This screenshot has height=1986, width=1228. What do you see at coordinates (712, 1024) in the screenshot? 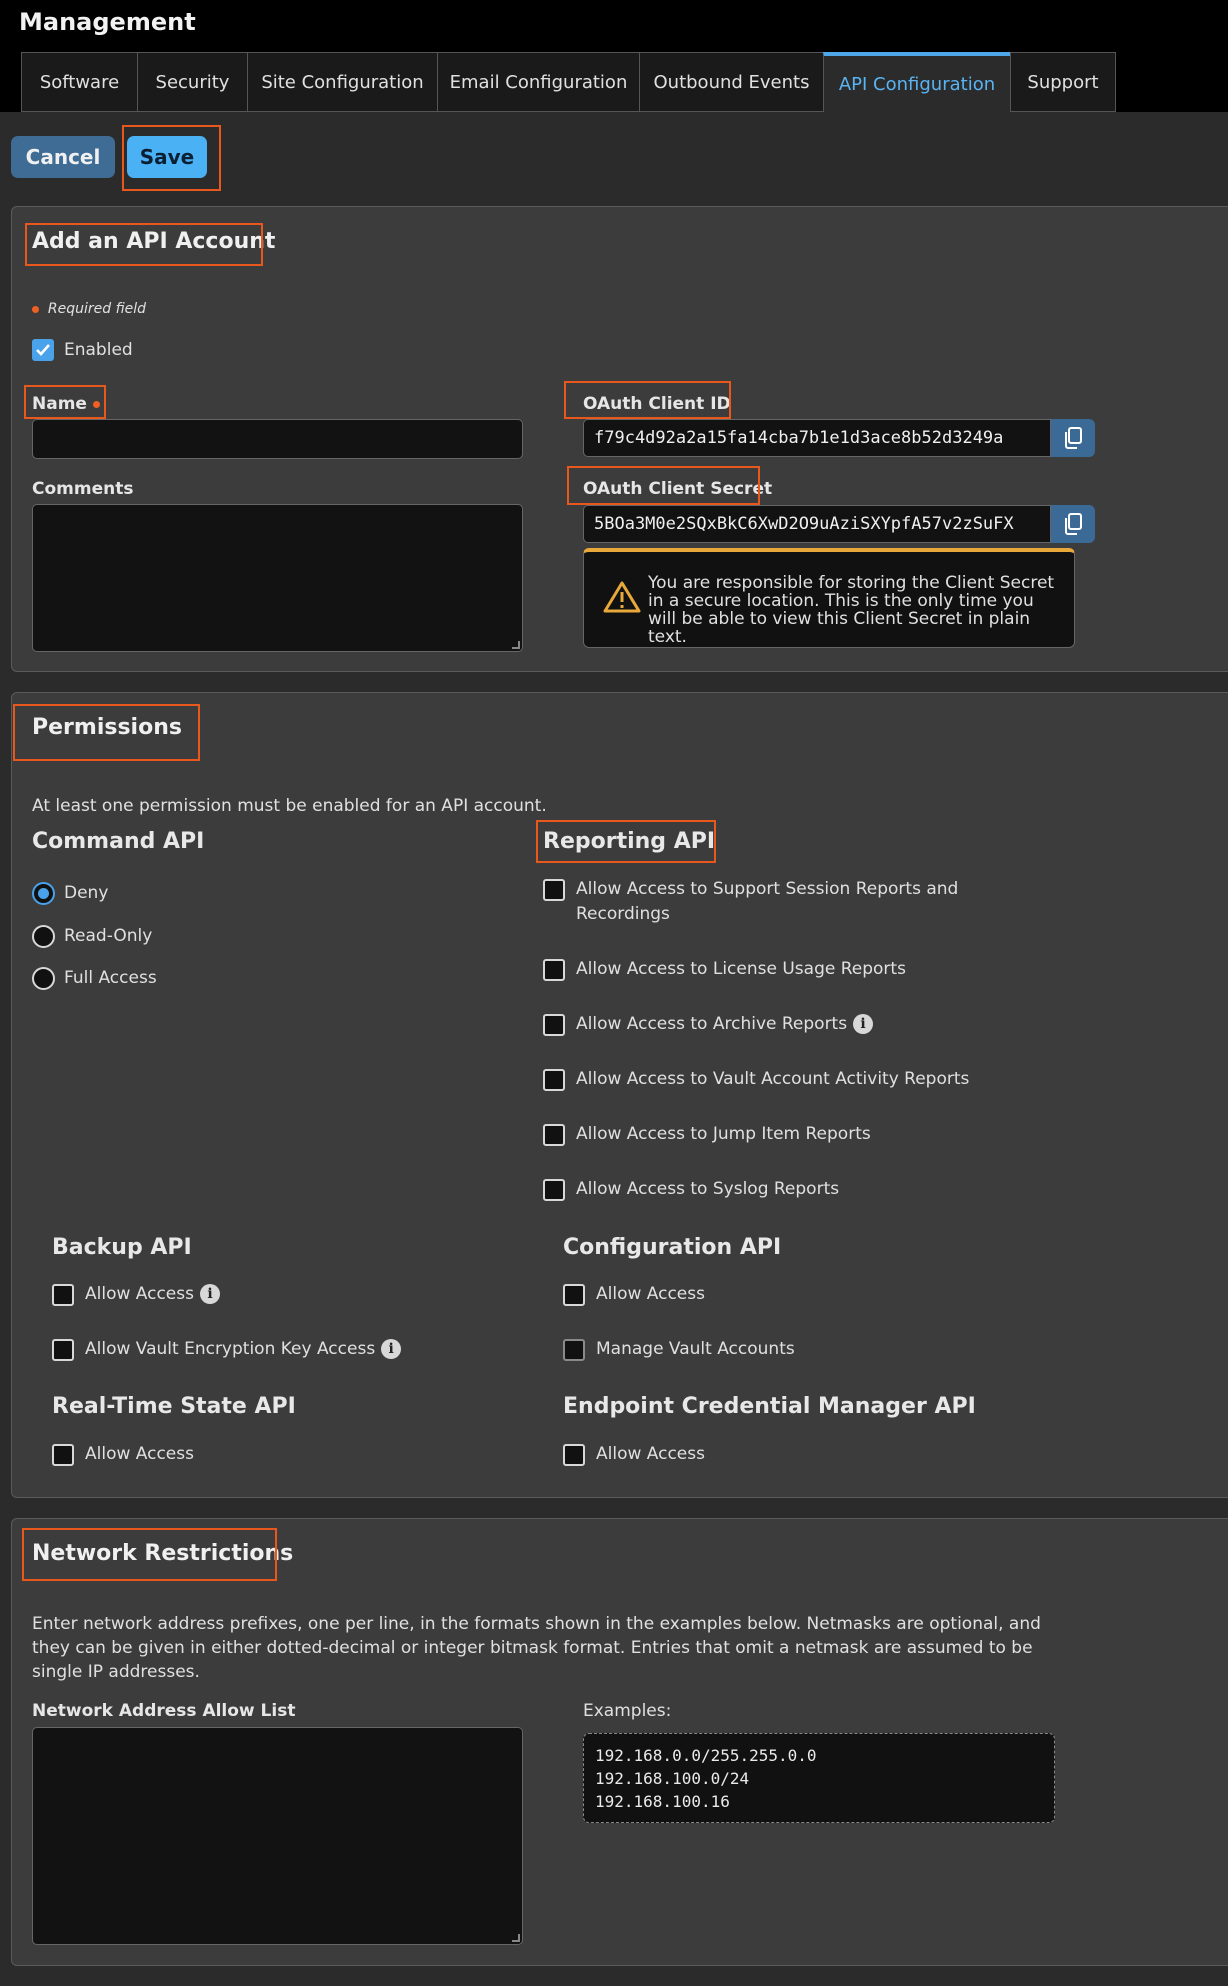
I see `reporting-archive-text: Allow Access to Archive Reports` at bounding box center [712, 1024].